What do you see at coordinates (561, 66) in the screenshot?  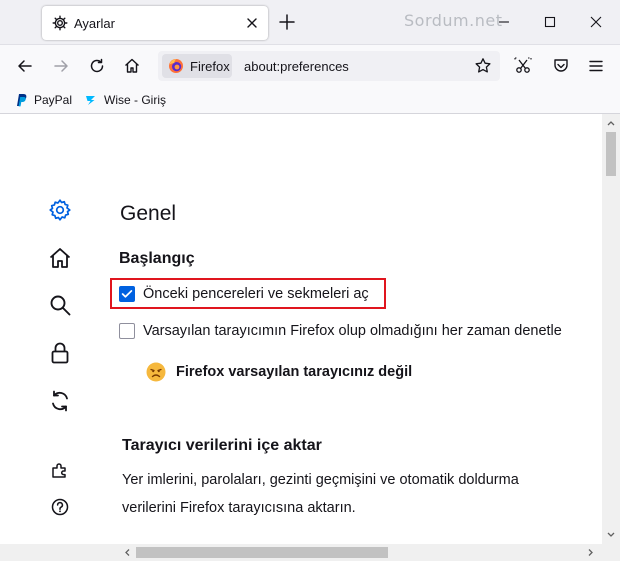 I see `pocket-icon` at bounding box center [561, 66].